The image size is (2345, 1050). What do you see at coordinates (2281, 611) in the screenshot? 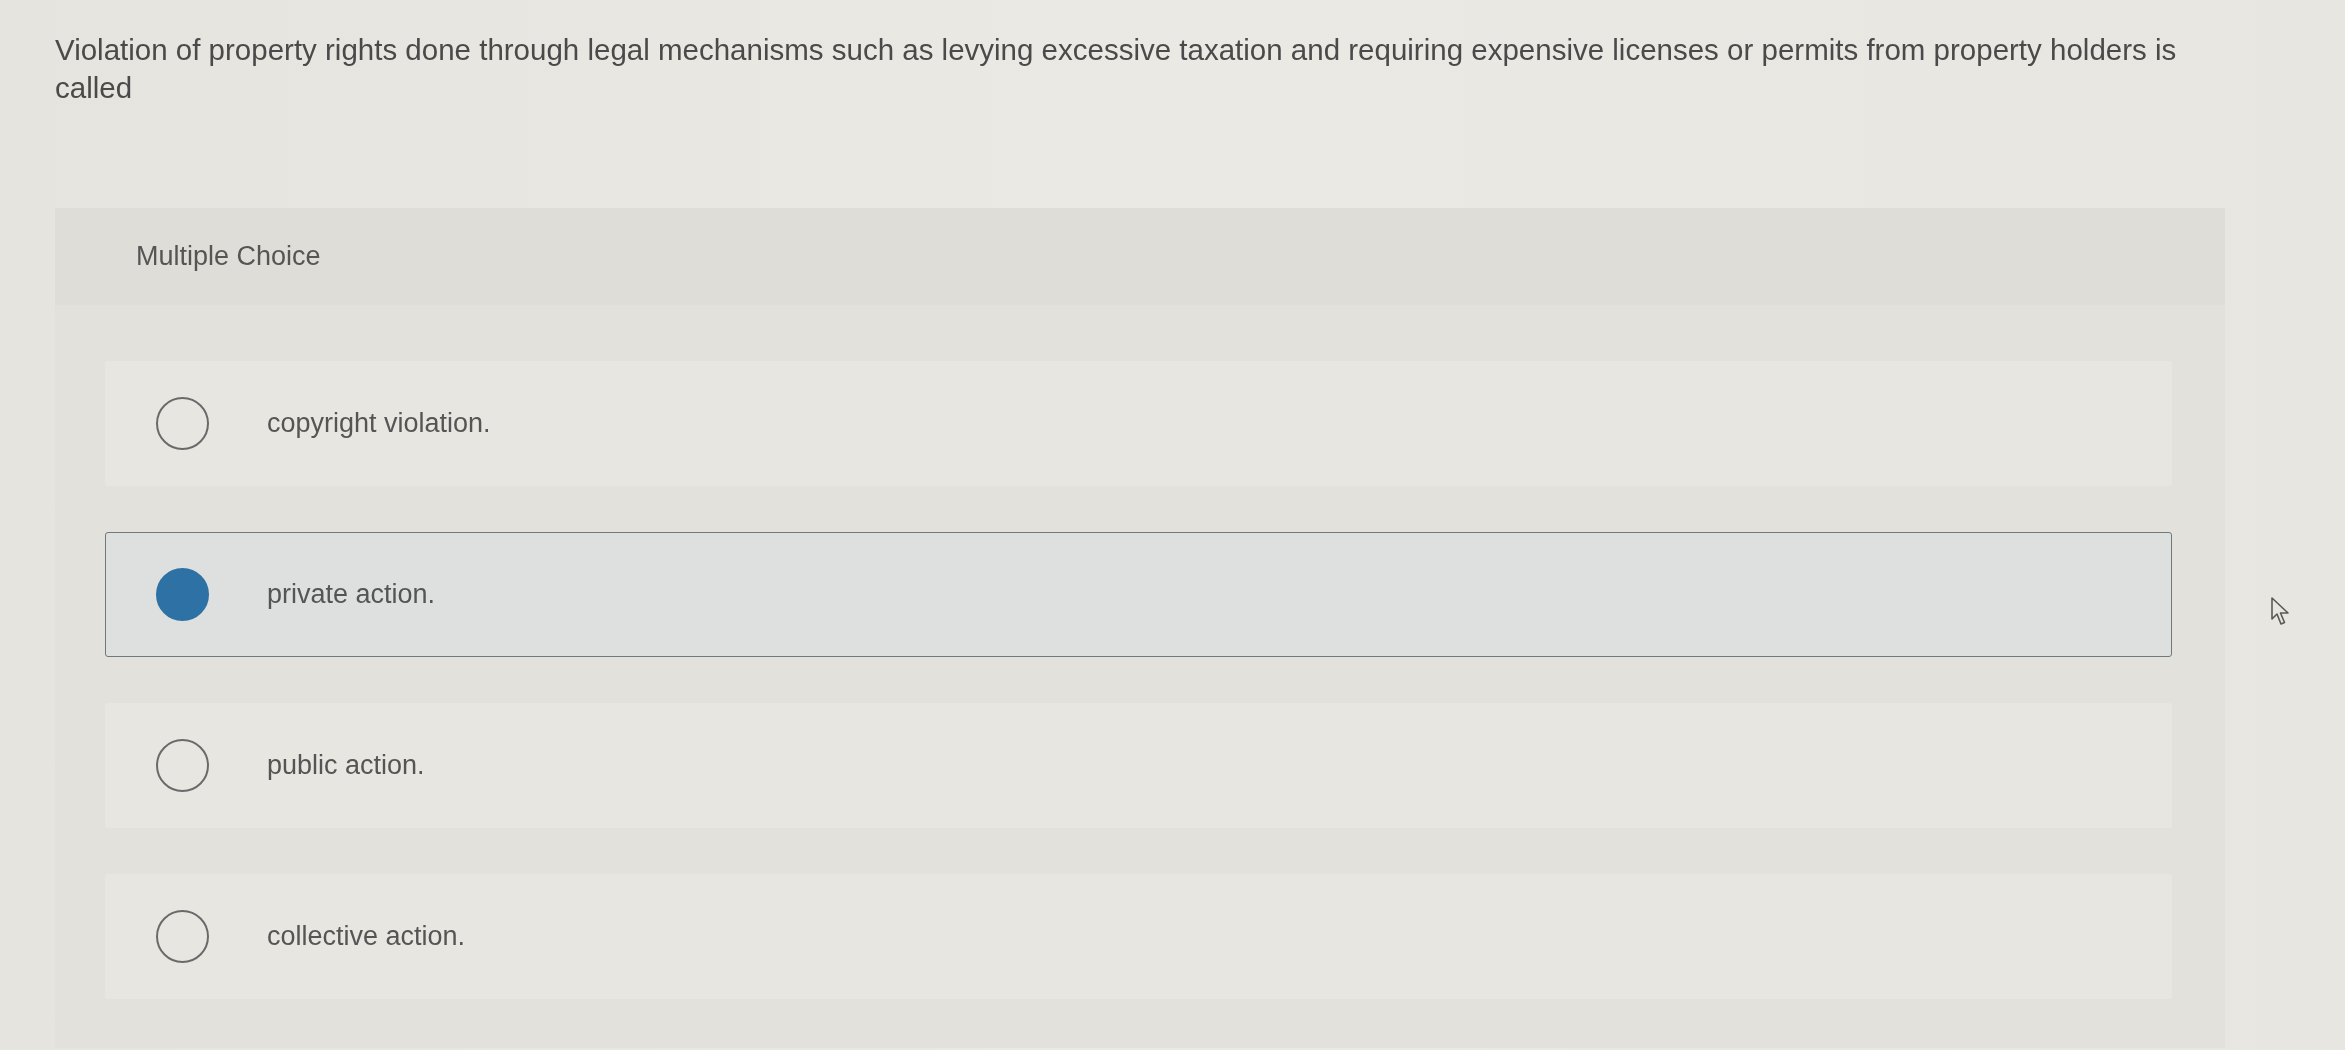
I see `cursor-icon` at bounding box center [2281, 611].